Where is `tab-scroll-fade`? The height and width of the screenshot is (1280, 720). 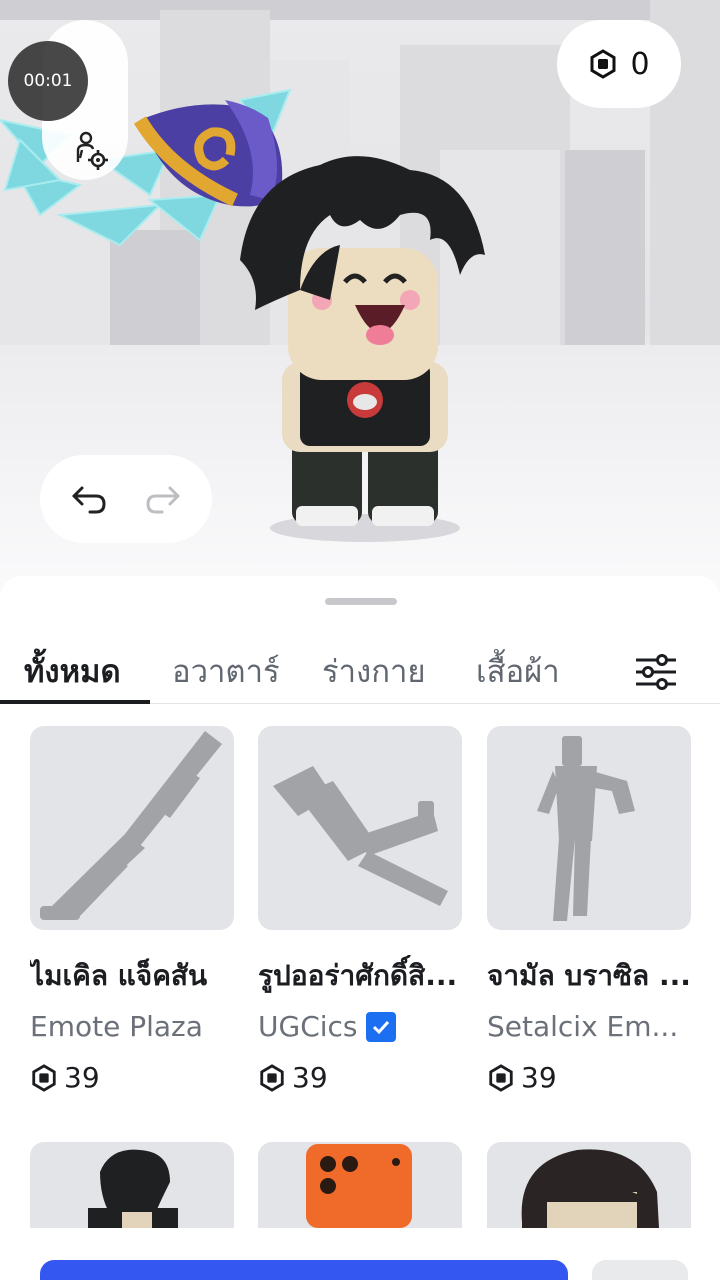
tab-scroll-fade is located at coordinates (610, 666).